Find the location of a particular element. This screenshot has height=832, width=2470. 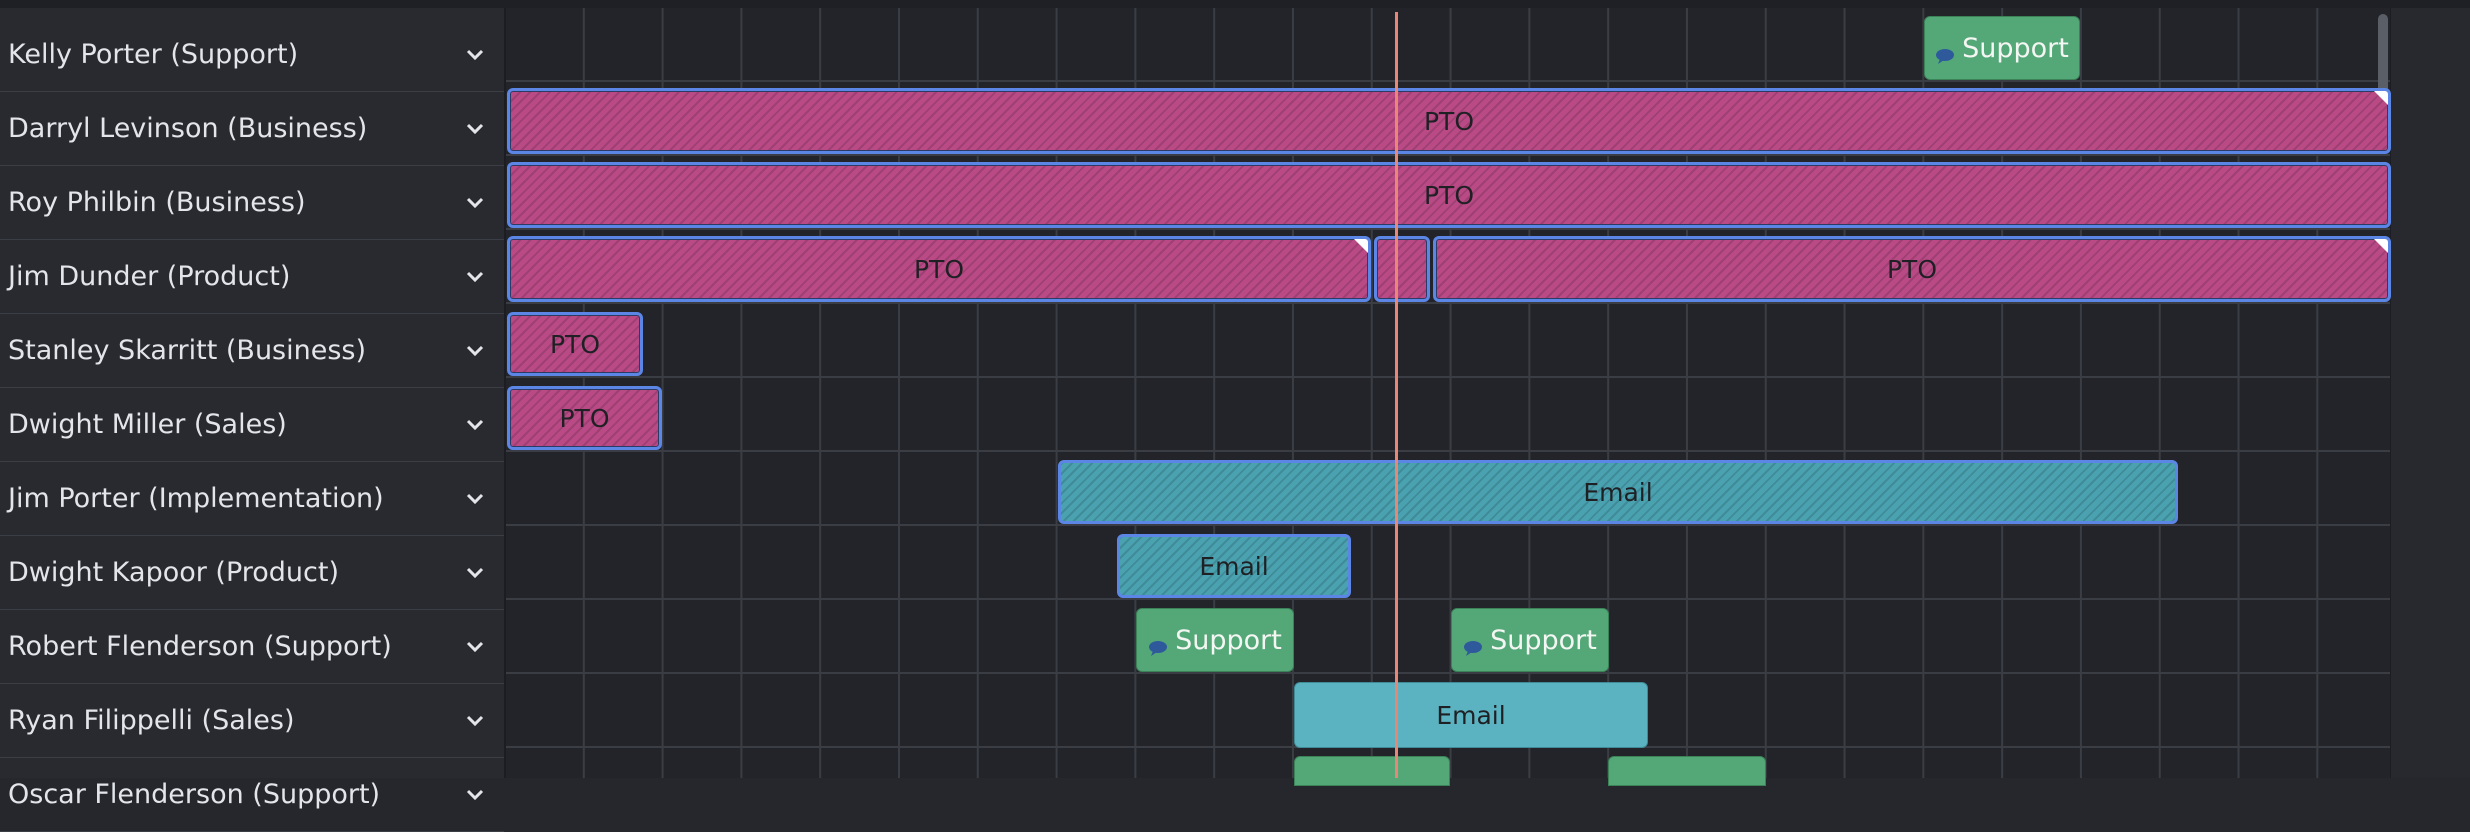

resource-name: Dwight Kapoor (Product) is located at coordinates (174, 572).